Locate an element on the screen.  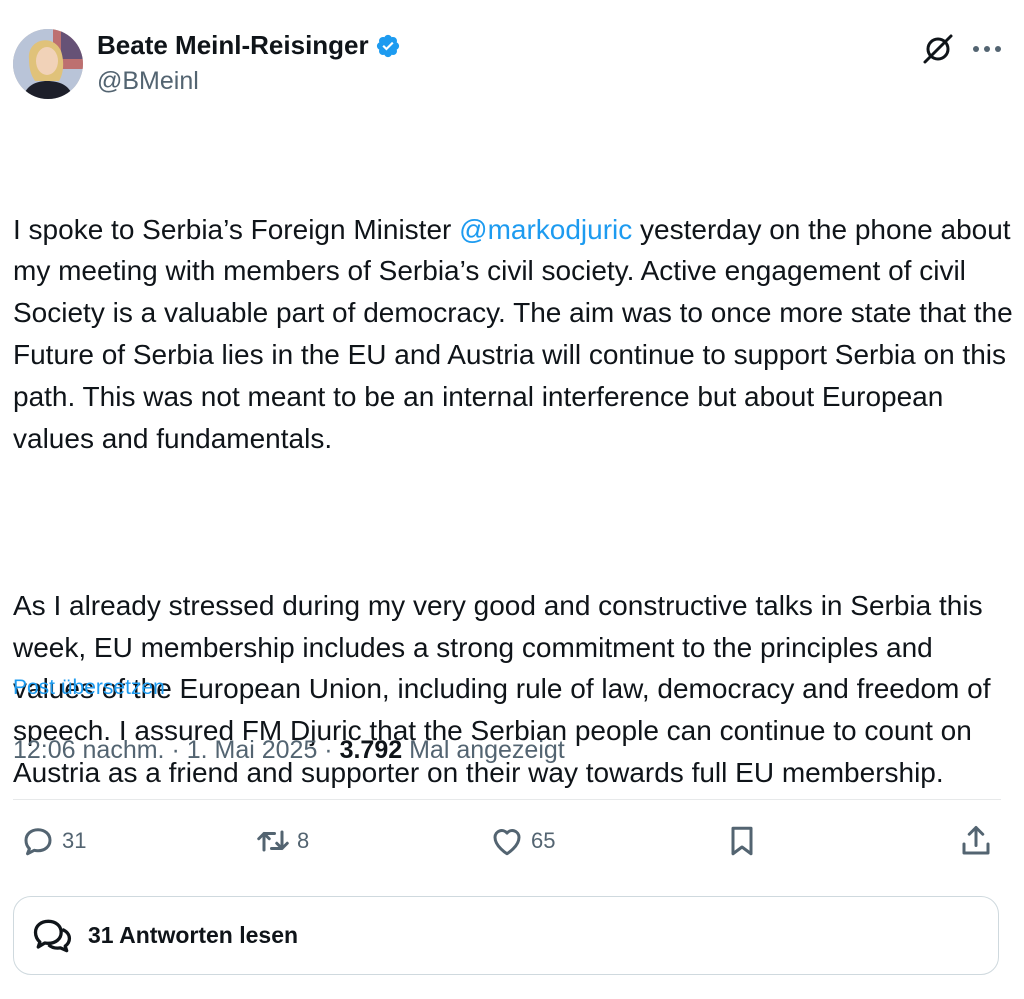
translate-post-link: Post übersetzen is located at coordinates (89, 688).